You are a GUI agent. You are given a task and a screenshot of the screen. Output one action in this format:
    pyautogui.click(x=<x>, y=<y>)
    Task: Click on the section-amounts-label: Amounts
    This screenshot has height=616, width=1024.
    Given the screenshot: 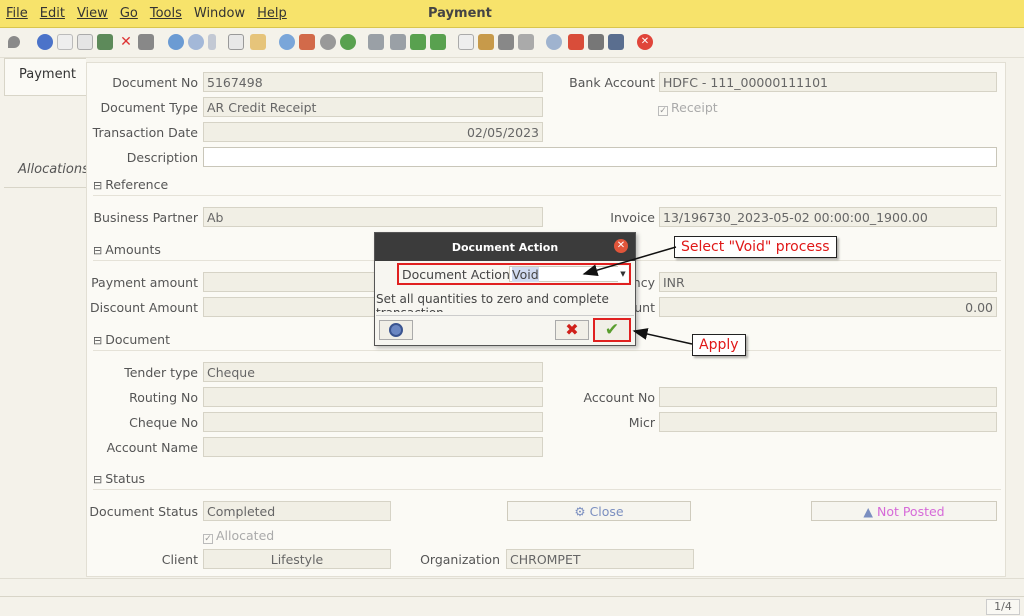 What is the action you would take?
    pyautogui.click(x=133, y=249)
    